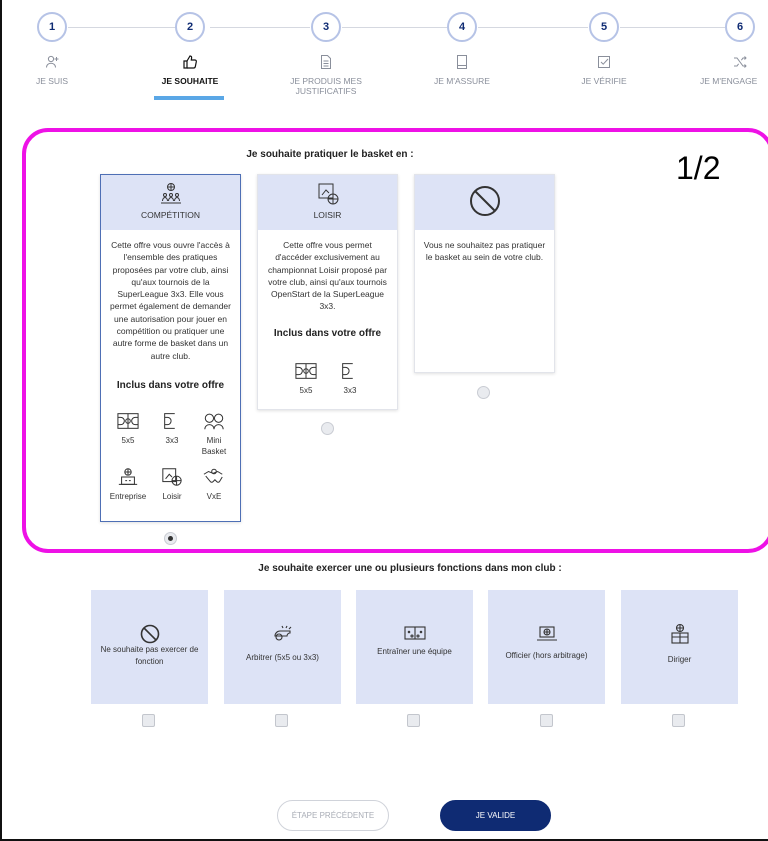  Describe the element at coordinates (679, 633) in the screenshot. I see `club-manager-icon` at that location.